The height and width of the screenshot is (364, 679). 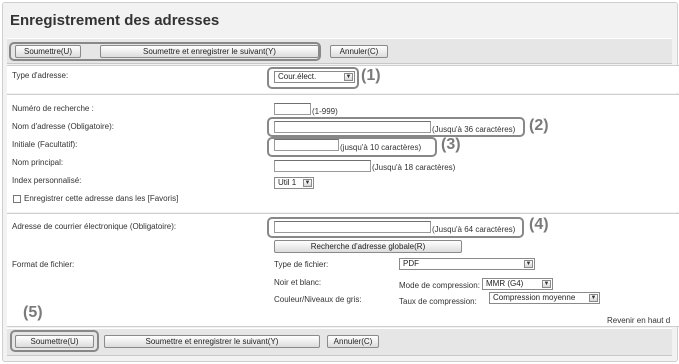 I want to click on file-type-label: Type de fichier:, so click(x=301, y=264).